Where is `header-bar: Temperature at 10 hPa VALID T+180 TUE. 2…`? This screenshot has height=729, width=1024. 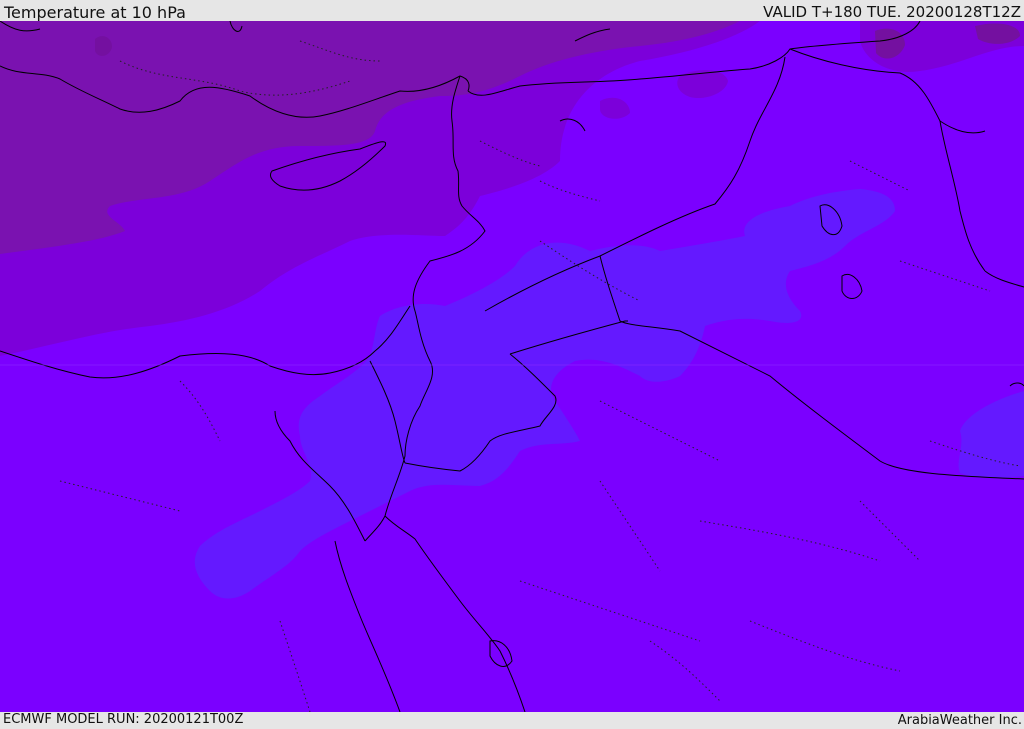 header-bar: Temperature at 10 hPa VALID T+180 TUE. 2… is located at coordinates (512, 10).